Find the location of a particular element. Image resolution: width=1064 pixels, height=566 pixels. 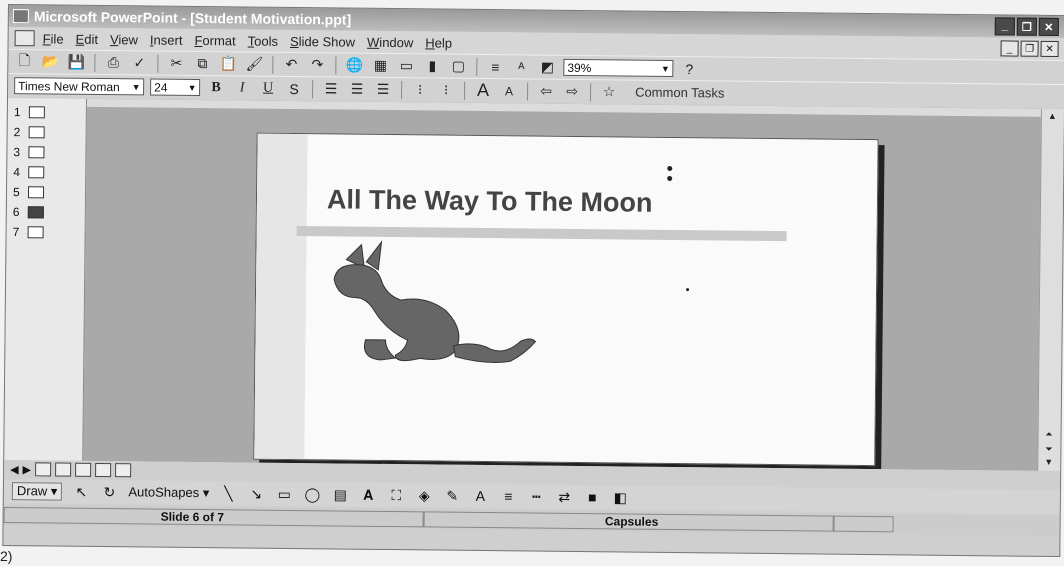

slide-sorter-view-icon is located at coordinates (103, 470).